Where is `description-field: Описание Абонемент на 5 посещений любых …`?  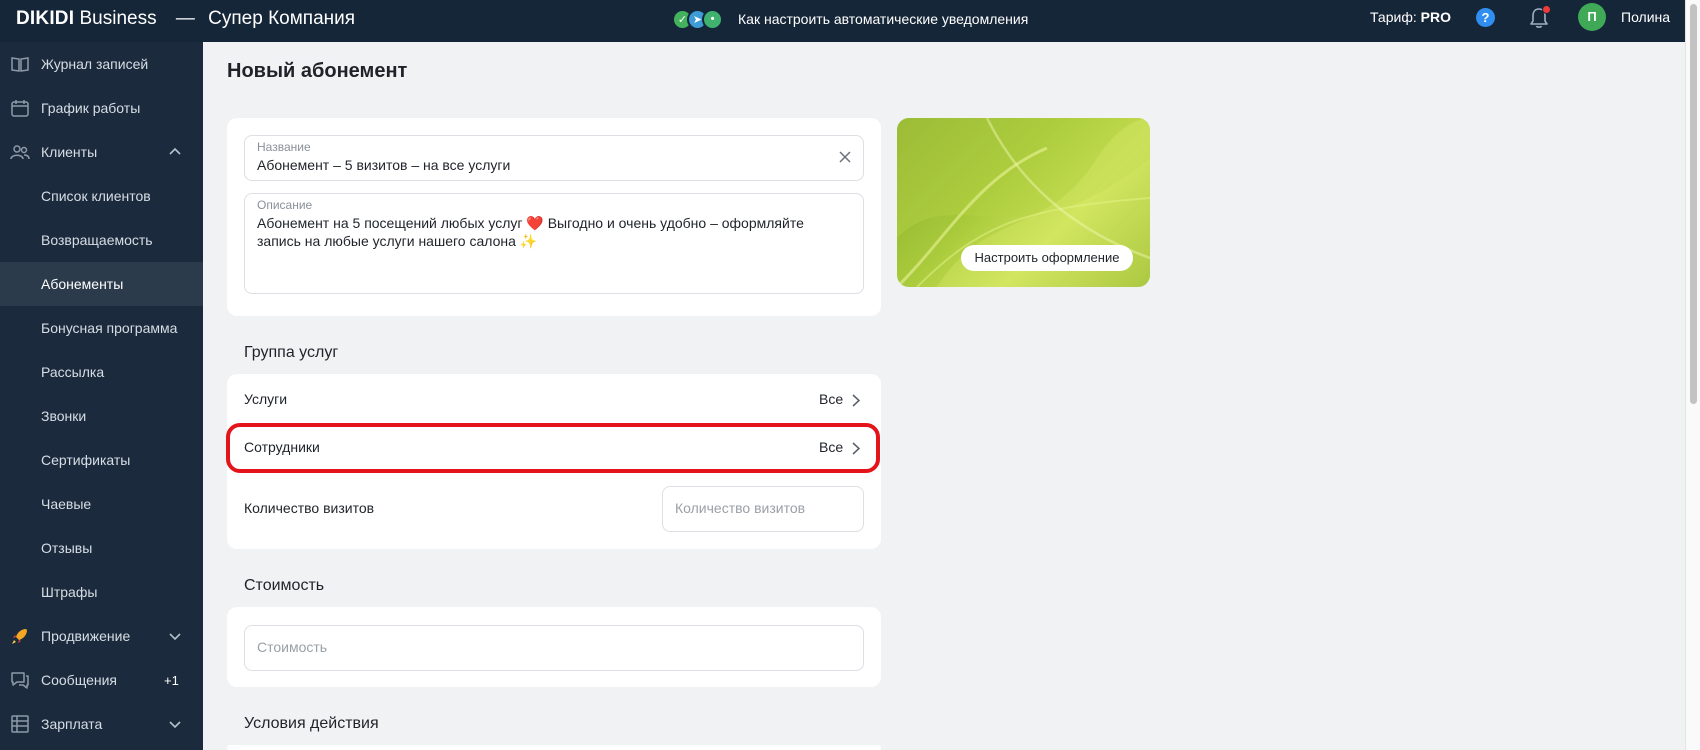
description-field: Описание Абонемент на 5 посещений любых … is located at coordinates (554, 243).